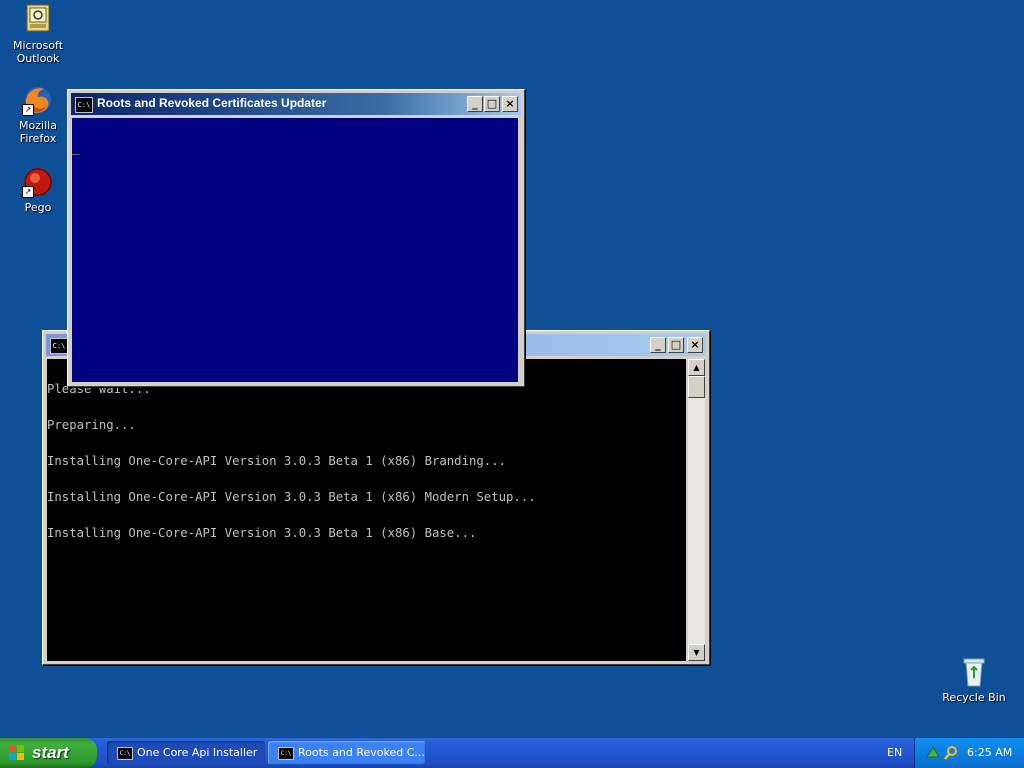 This screenshot has width=1024, height=768. Describe the element at coordinates (17, 753) in the screenshot. I see `windows-logo-icon` at that location.